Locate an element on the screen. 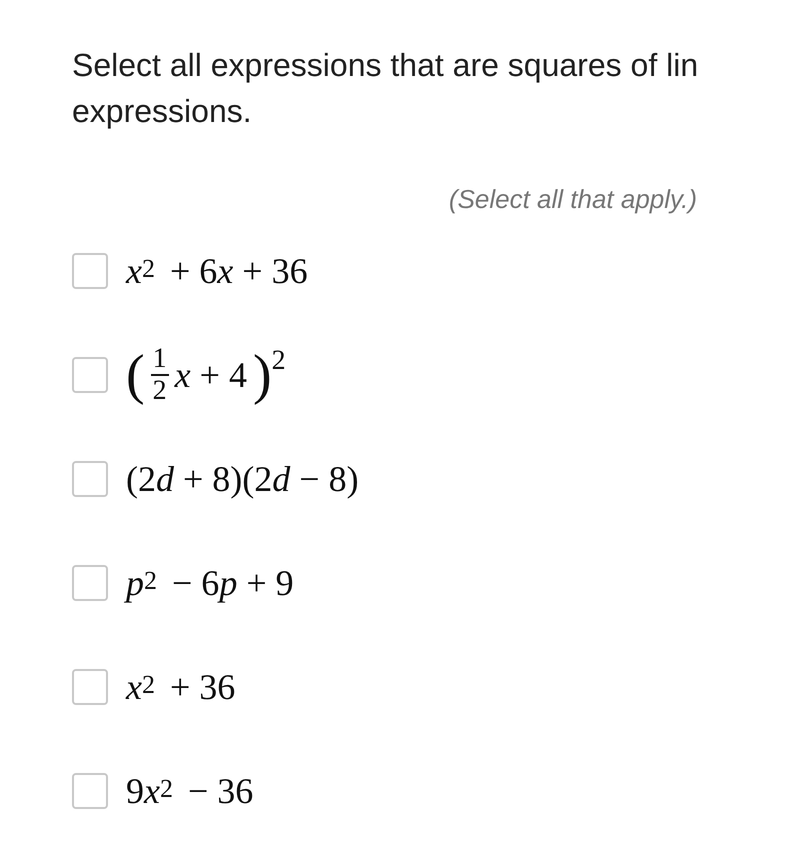  right-parenthesis: ) is located at coordinates (262, 375).